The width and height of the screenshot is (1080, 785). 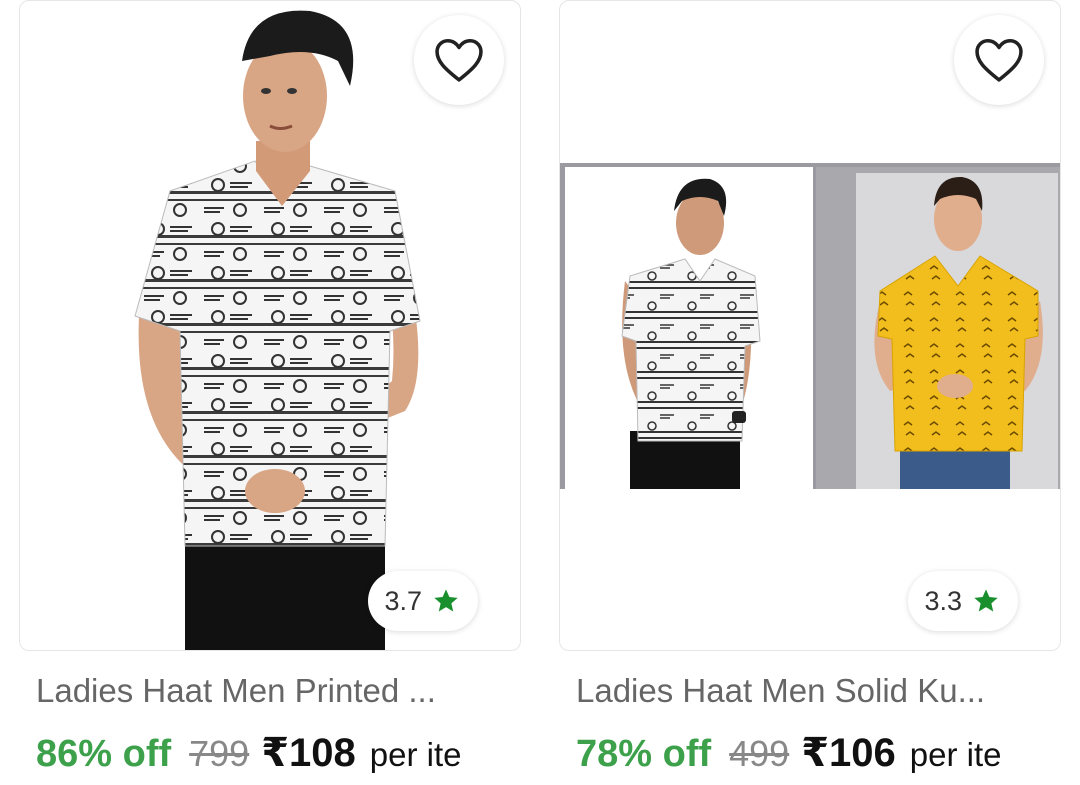 What do you see at coordinates (848, 753) in the screenshot?
I see `sale-price: ₹106` at bounding box center [848, 753].